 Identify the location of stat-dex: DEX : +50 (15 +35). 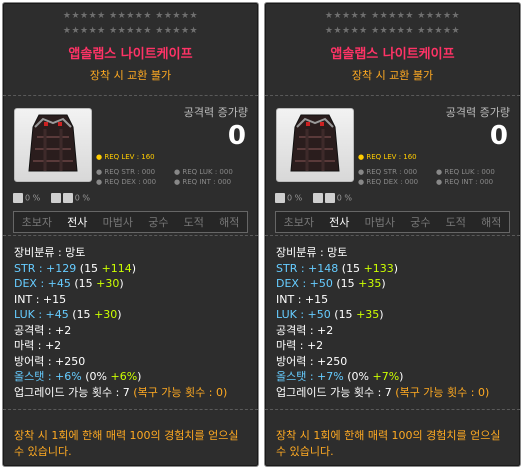
(331, 283).